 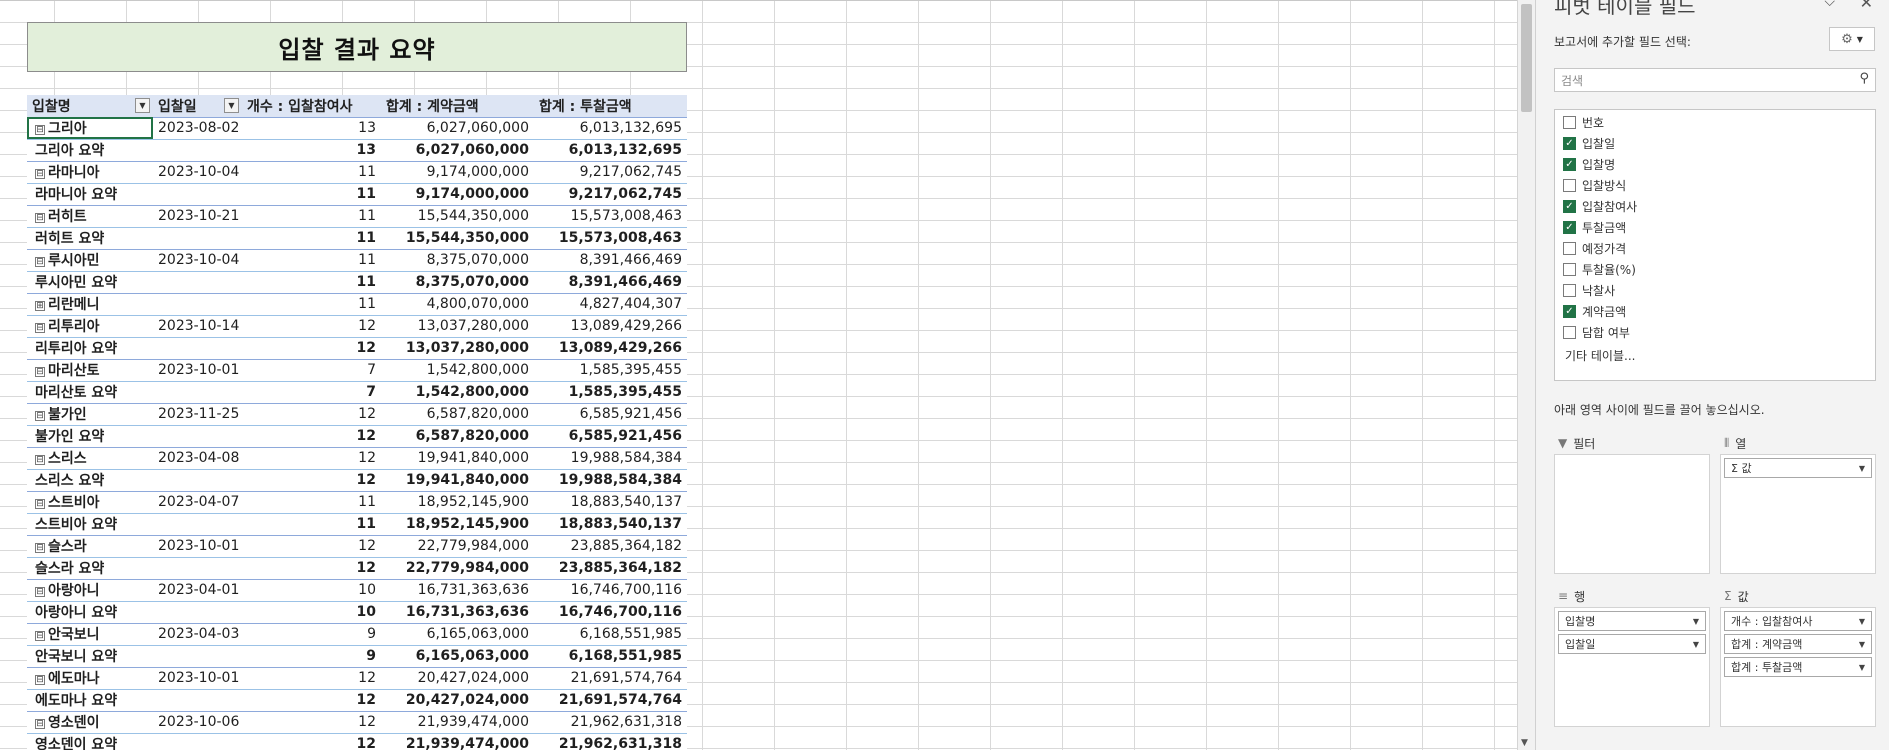 What do you see at coordinates (90, 414) in the screenshot?
I see `bid-name-cell: ⊟ 불가인` at bounding box center [90, 414].